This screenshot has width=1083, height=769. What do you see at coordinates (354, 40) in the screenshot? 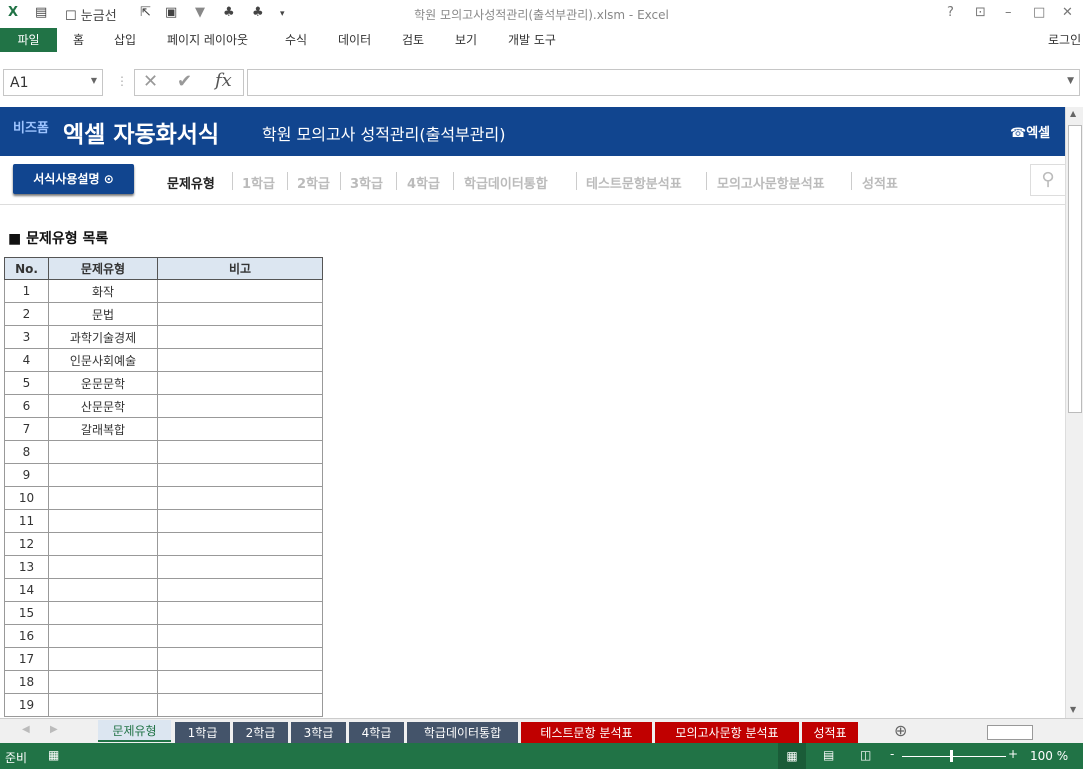
I see `tab-data: 데이터` at bounding box center [354, 40].